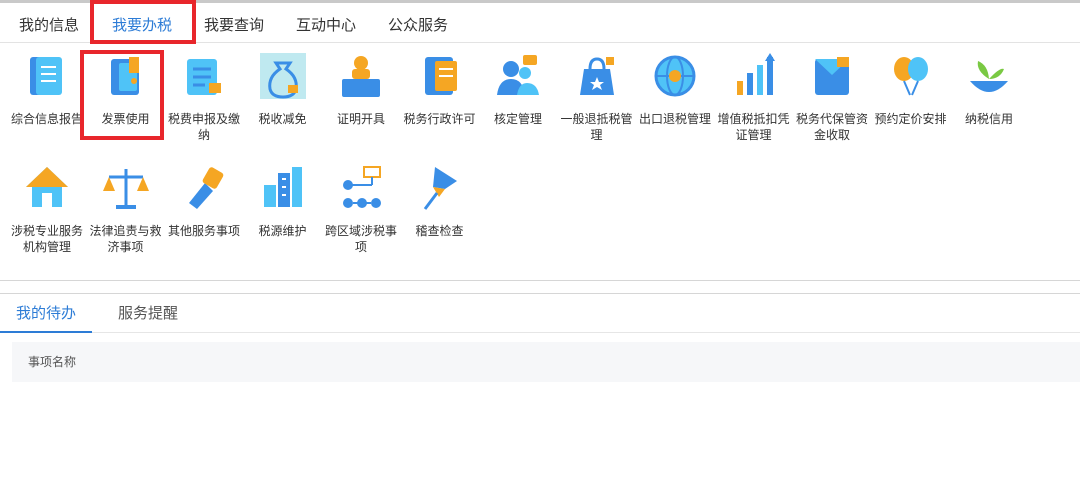 The image size is (1080, 499). I want to click on house-tools-icon, so click(47, 187).